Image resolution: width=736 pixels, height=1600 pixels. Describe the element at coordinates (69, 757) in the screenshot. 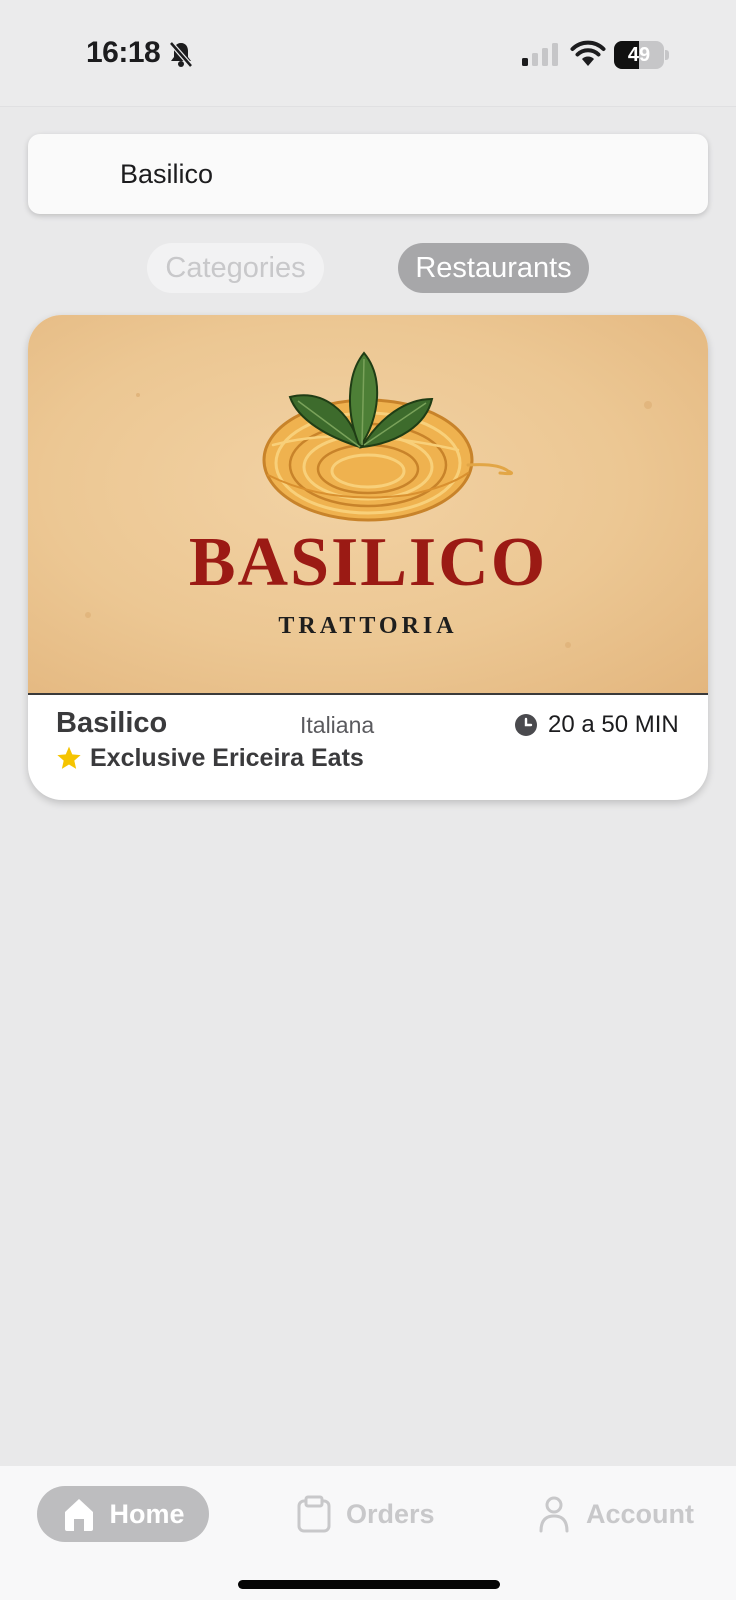

I see `star-icon` at that location.